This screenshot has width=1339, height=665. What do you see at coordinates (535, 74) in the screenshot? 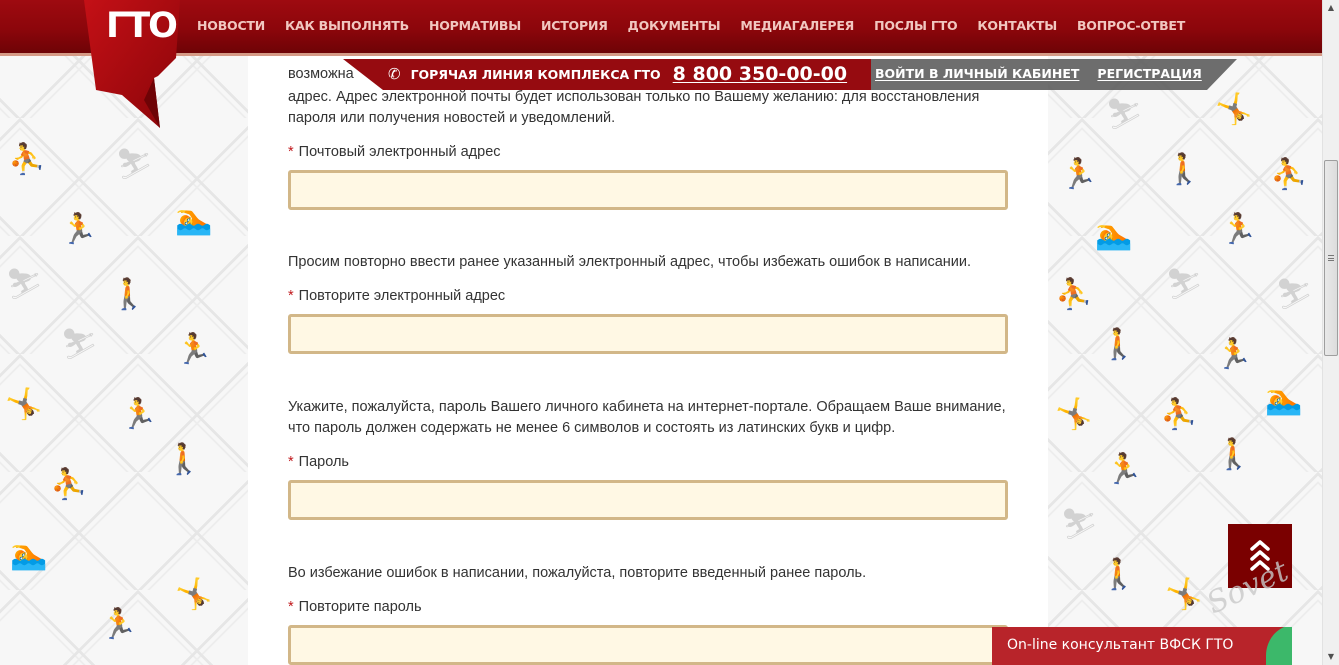
I see `hotline-label: ГОРЯЧАЯ ЛИНИЯ КОМПЛЕКСА ГТО` at bounding box center [535, 74].